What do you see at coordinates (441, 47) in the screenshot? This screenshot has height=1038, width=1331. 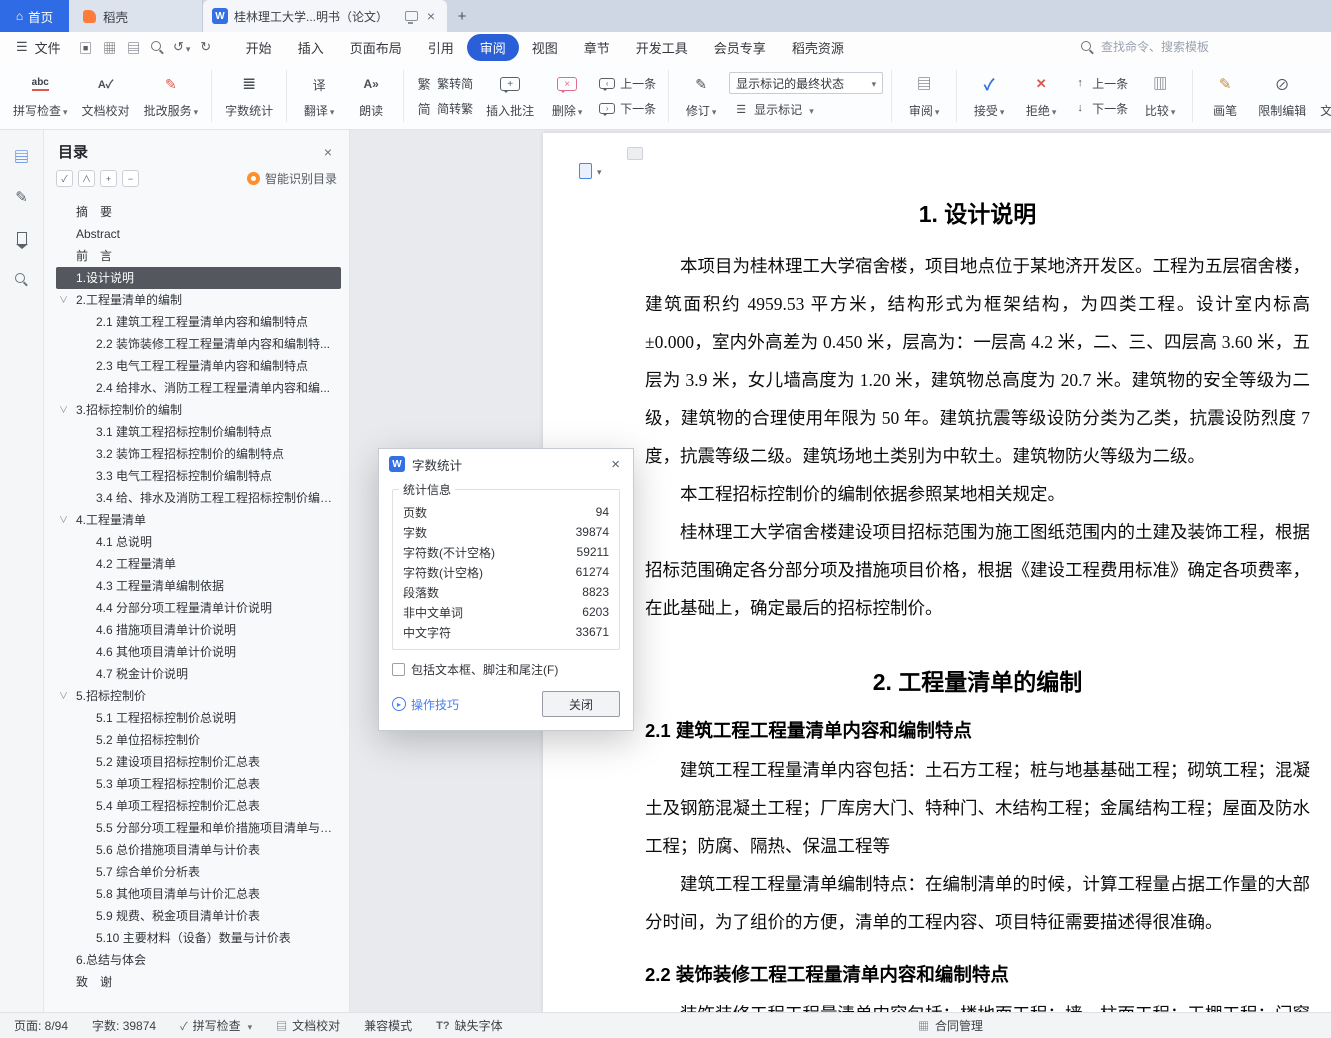 I see `ribbon-tab: 引用` at bounding box center [441, 47].